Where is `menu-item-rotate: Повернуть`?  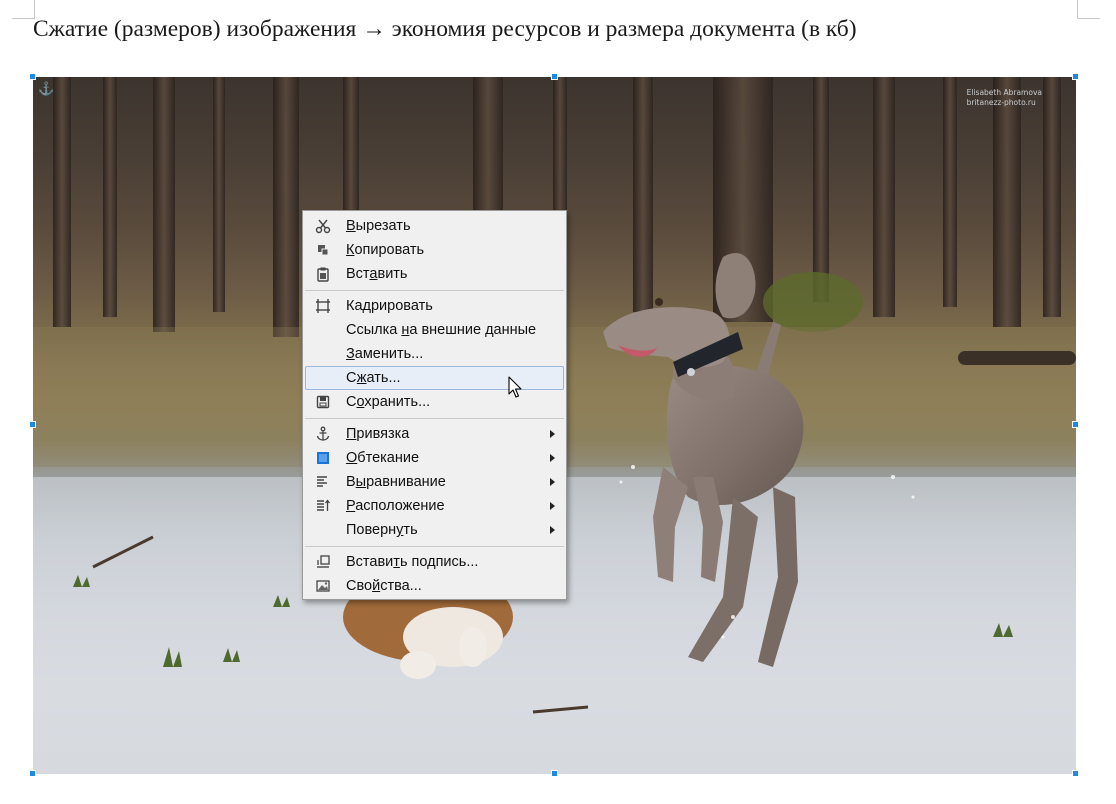
menu-item-rotate: Повернуть is located at coordinates (434, 530).